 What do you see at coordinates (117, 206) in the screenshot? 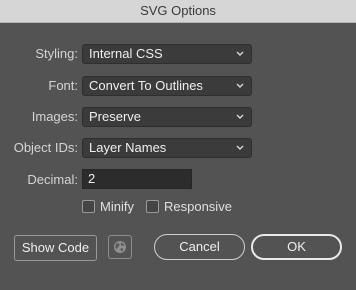
I see `minify-label: Minify` at bounding box center [117, 206].